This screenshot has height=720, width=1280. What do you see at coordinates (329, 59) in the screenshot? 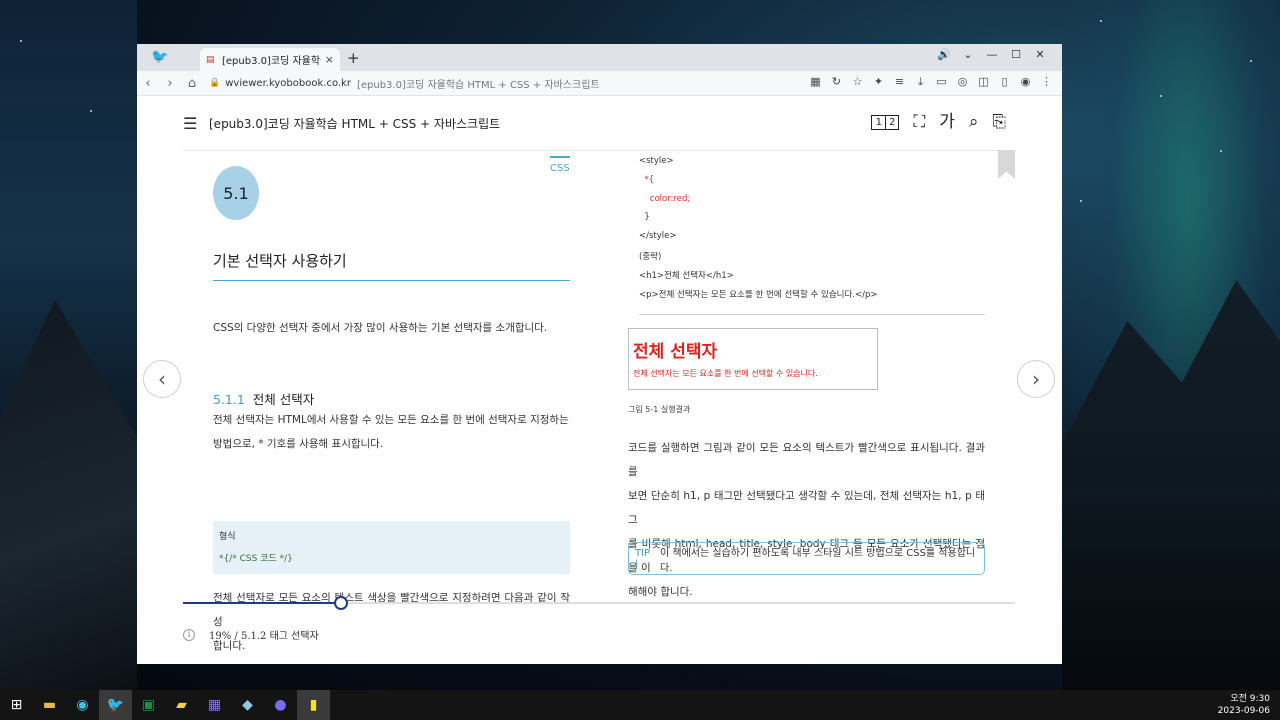
I see `tab-close-button: ×` at bounding box center [329, 59].